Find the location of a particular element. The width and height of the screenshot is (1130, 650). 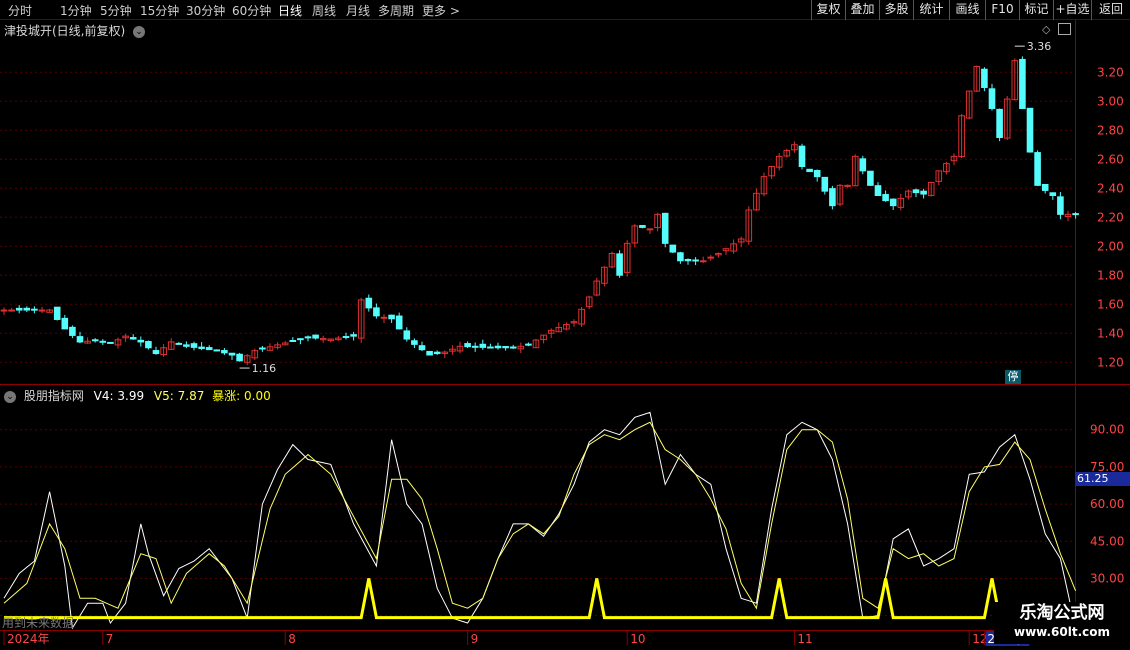

period-5min: 5分钟 is located at coordinates (116, 10).